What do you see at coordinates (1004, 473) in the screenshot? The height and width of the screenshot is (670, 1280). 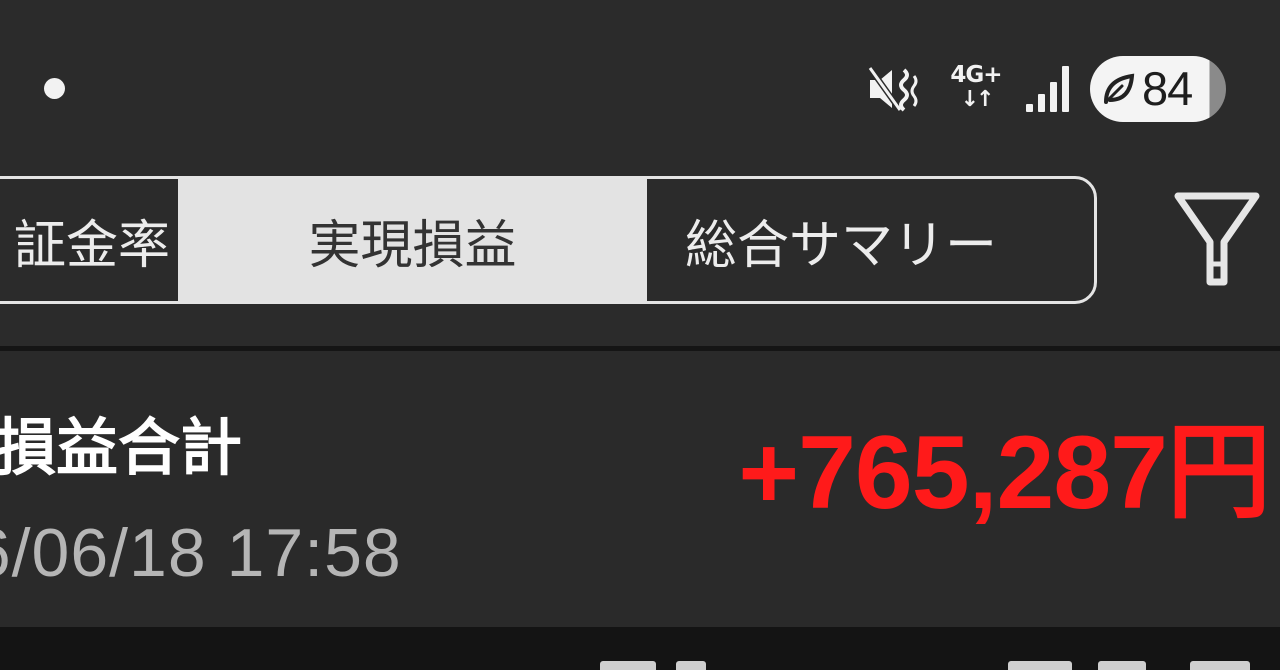 I see `total-amount: +765,287円` at bounding box center [1004, 473].